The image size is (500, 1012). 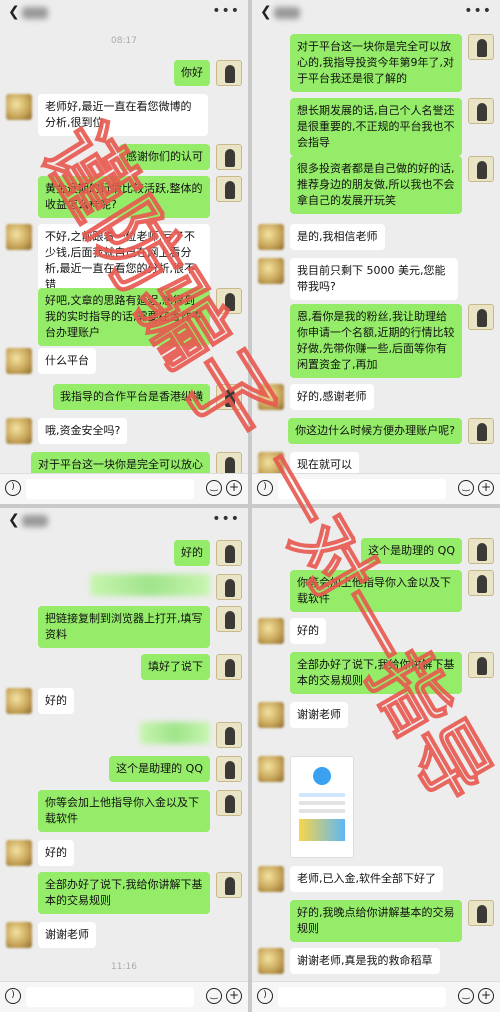 What do you see at coordinates (131, 397) in the screenshot?
I see `bubble: 我指导的合作平台是香港纵横` at bounding box center [131, 397].